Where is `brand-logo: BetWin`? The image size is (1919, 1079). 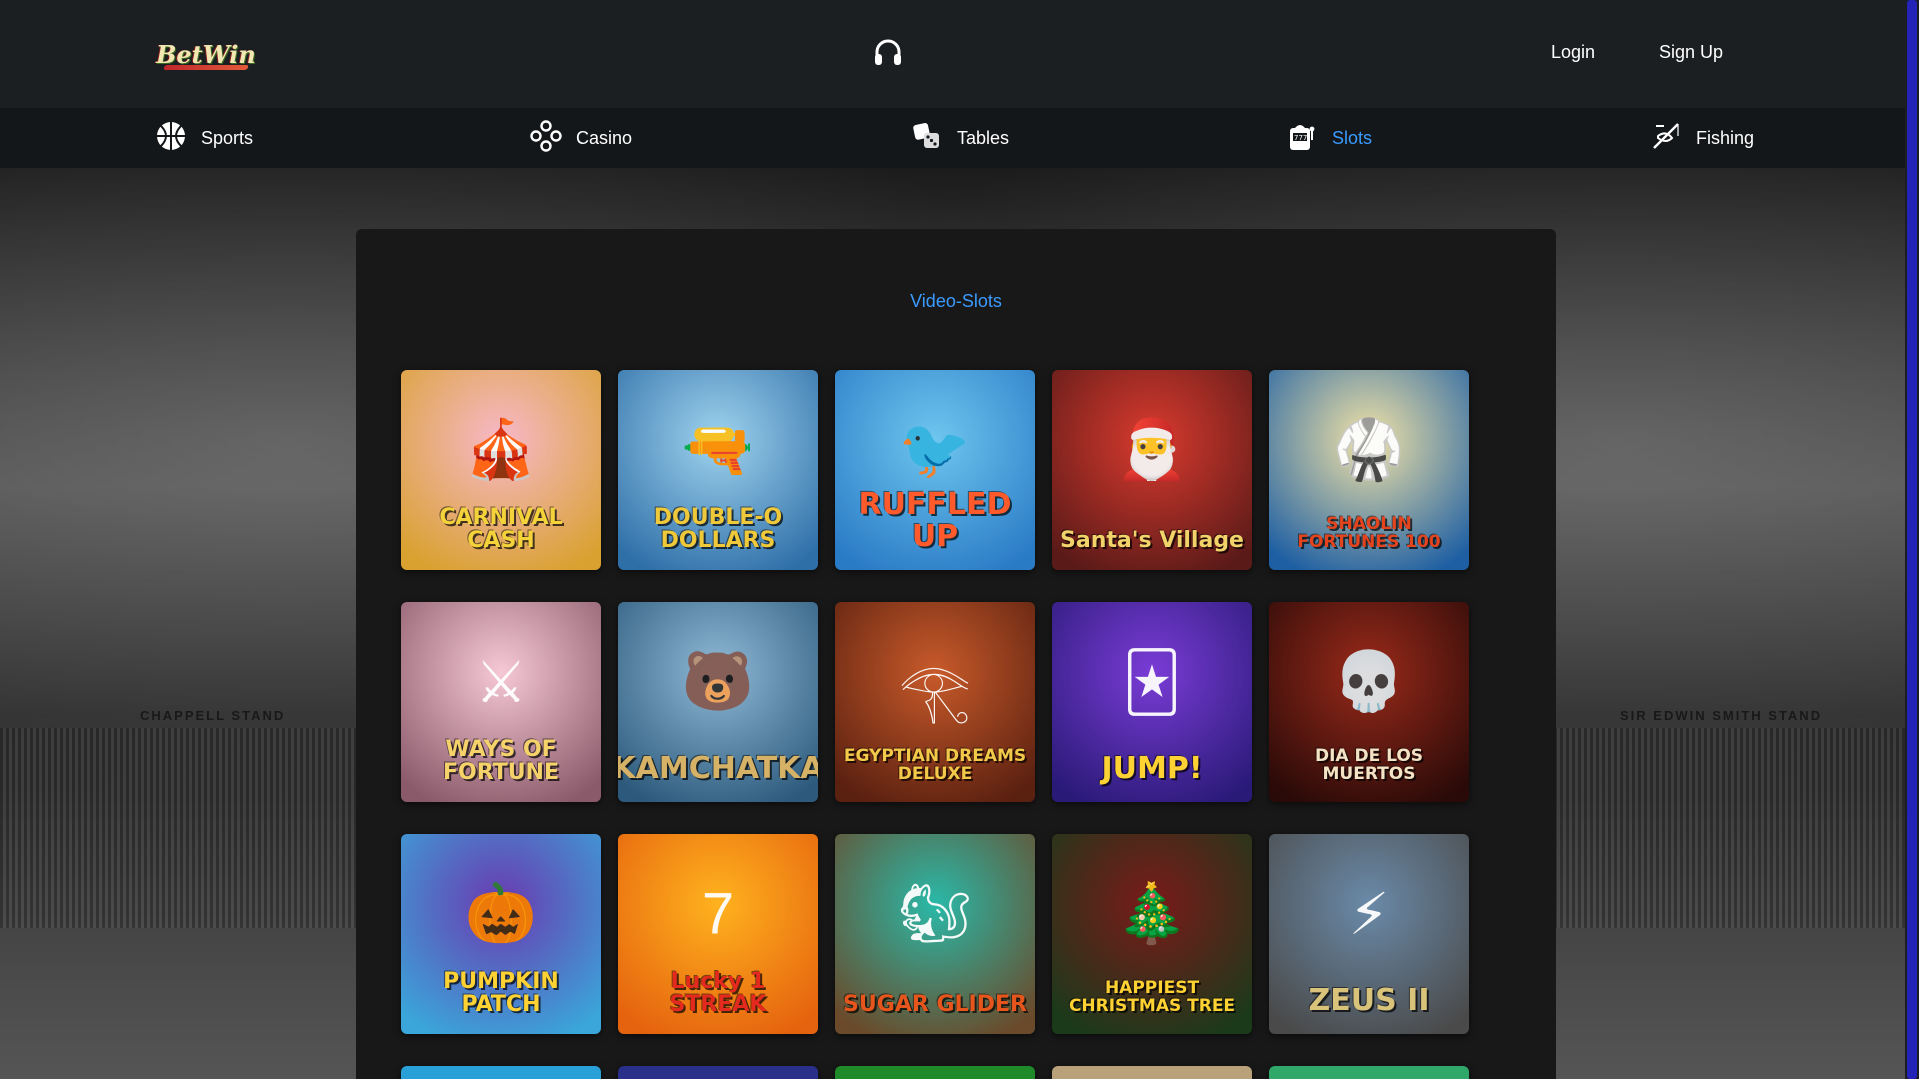
brand-logo: BetWin is located at coordinates (206, 54).